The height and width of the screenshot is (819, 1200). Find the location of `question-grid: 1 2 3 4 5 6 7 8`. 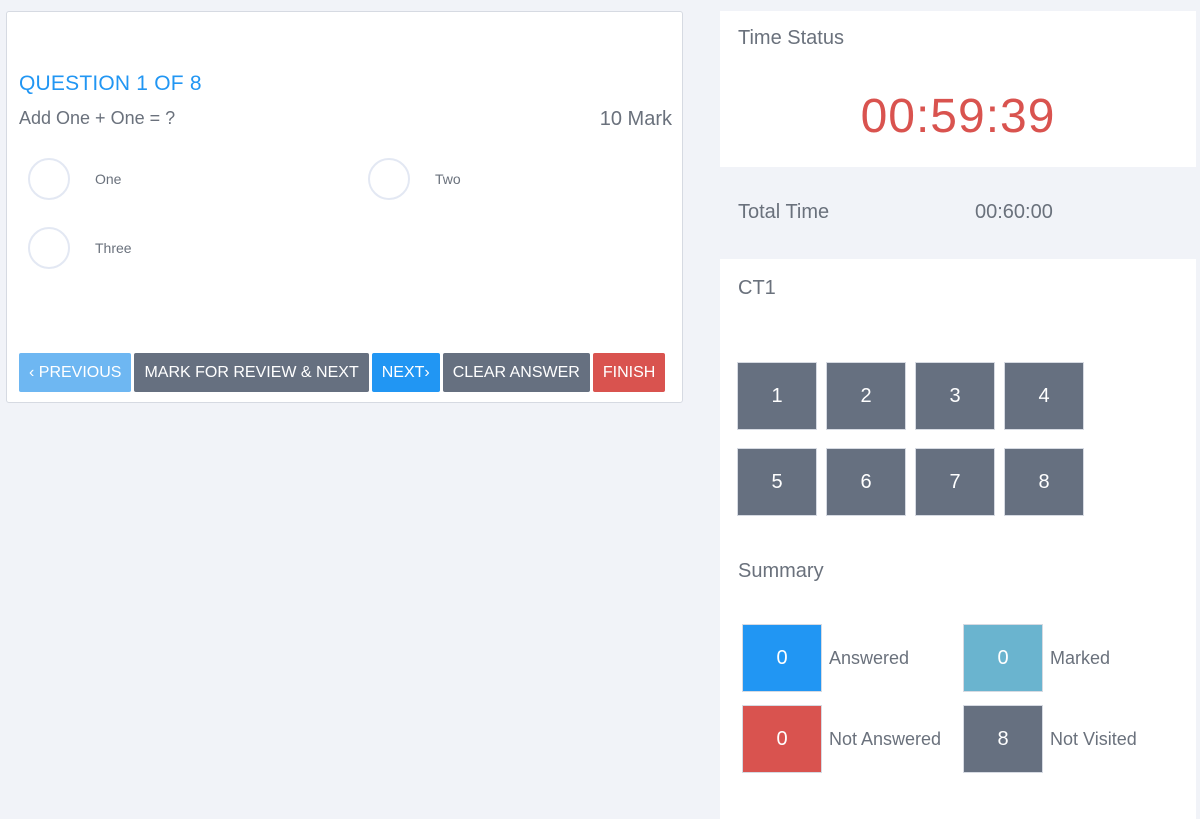

question-grid: 1 2 3 4 5 6 7 8 is located at coordinates (910, 439).